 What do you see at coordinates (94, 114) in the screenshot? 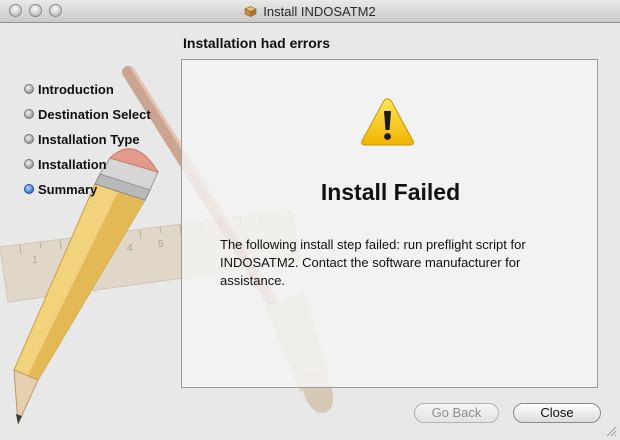
I see `step-label: Destination Select` at bounding box center [94, 114].